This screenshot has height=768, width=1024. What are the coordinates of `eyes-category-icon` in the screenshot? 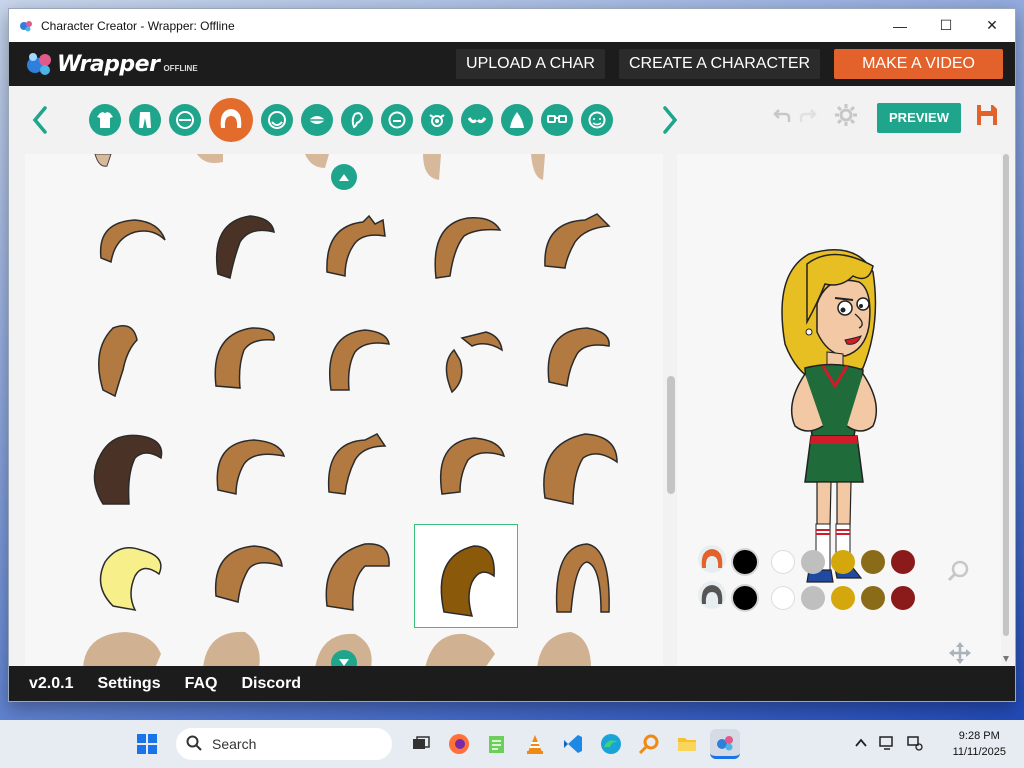 It's located at (437, 120).